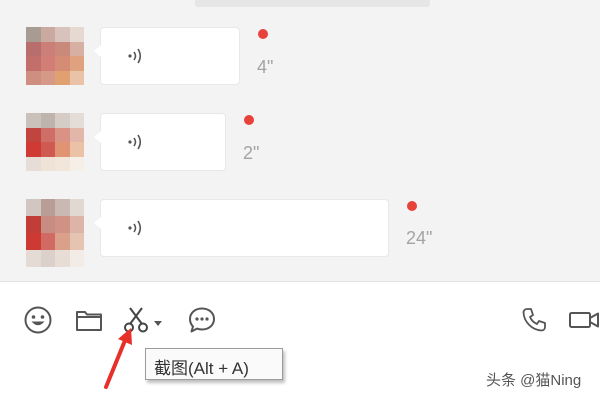 The image size is (600, 400). I want to click on voice-call-button, so click(534, 320).